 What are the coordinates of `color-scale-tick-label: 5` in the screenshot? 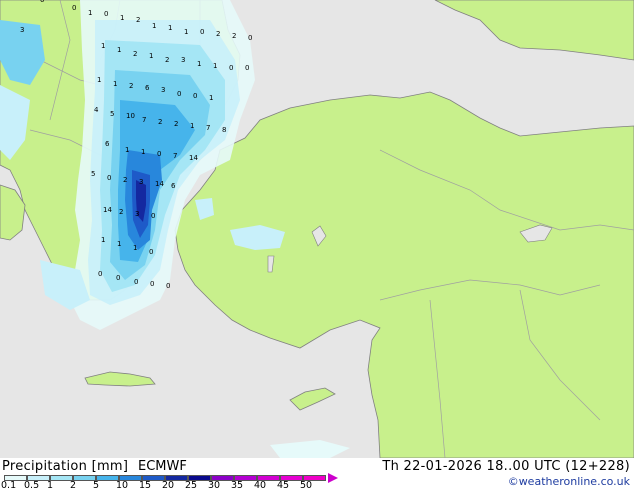 It's located at (96, 485).